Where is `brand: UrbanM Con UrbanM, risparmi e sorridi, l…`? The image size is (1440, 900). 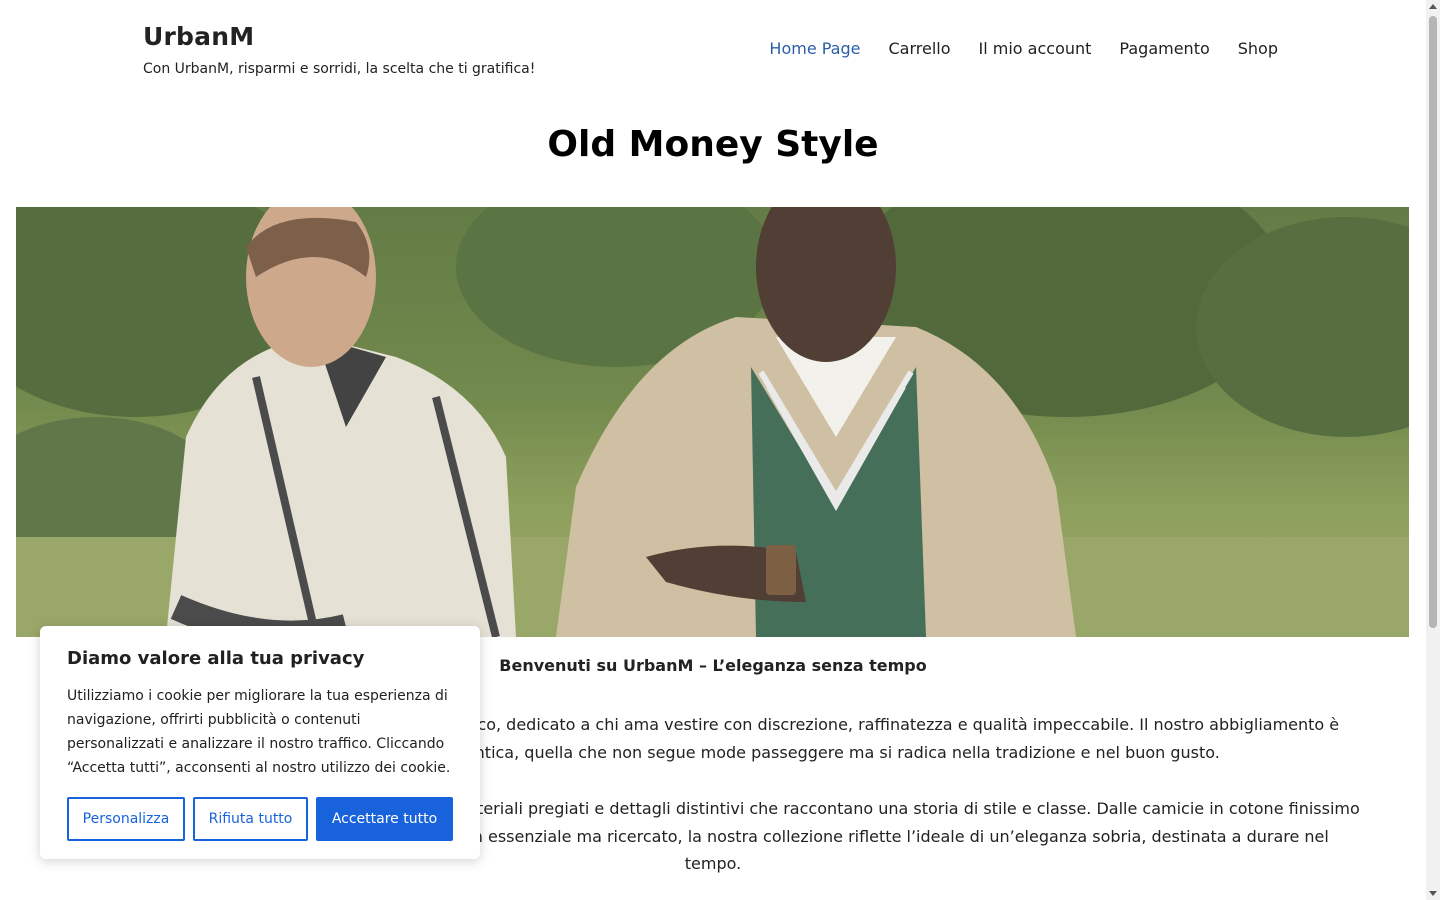
brand: UrbanM Con UrbanM, risparmi e sorridi, l… is located at coordinates (339, 49).